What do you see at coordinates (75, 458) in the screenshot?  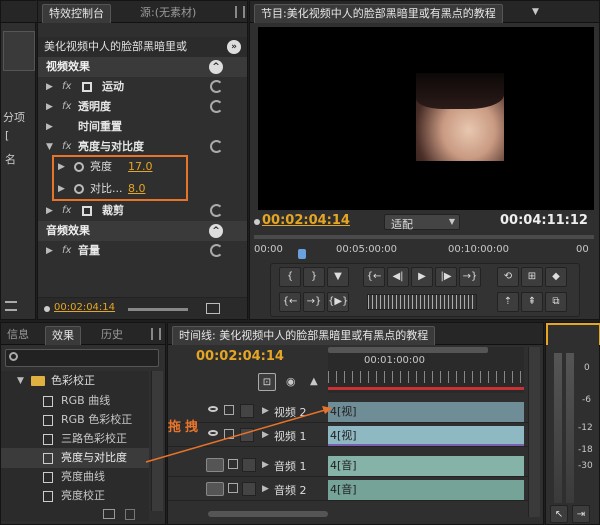 I see `list-item-selected: 亮度与对比度` at bounding box center [75, 458].